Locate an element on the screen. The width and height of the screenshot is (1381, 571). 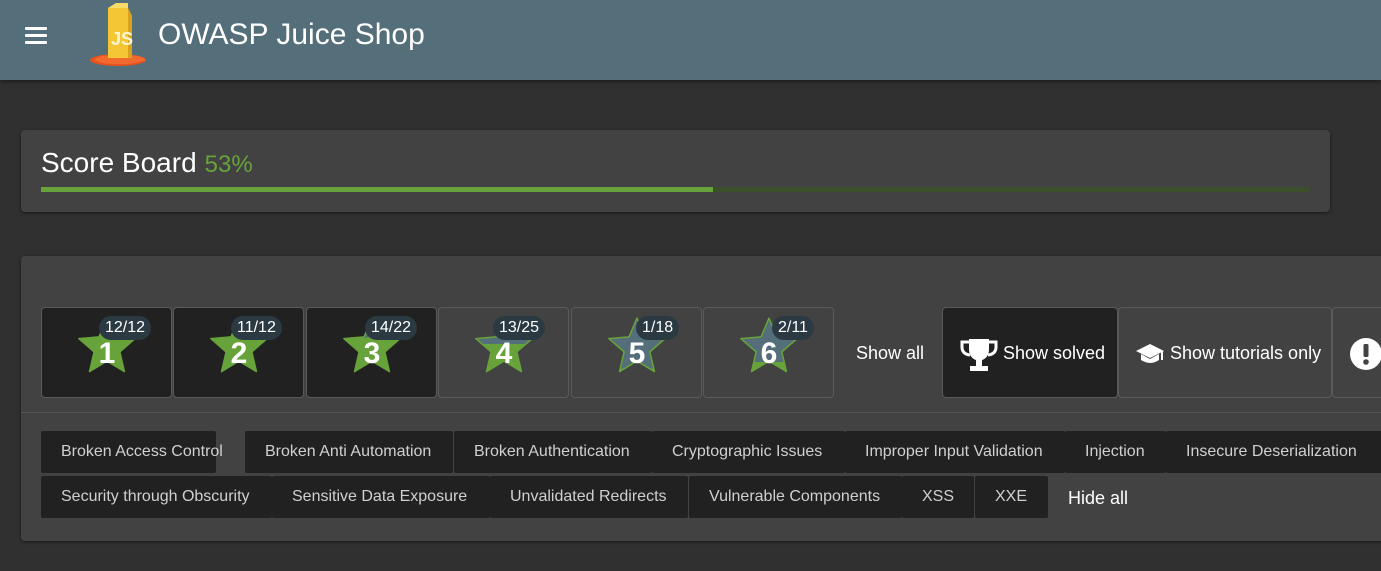
difficulty-level-number: 5 is located at coordinates (637, 353).